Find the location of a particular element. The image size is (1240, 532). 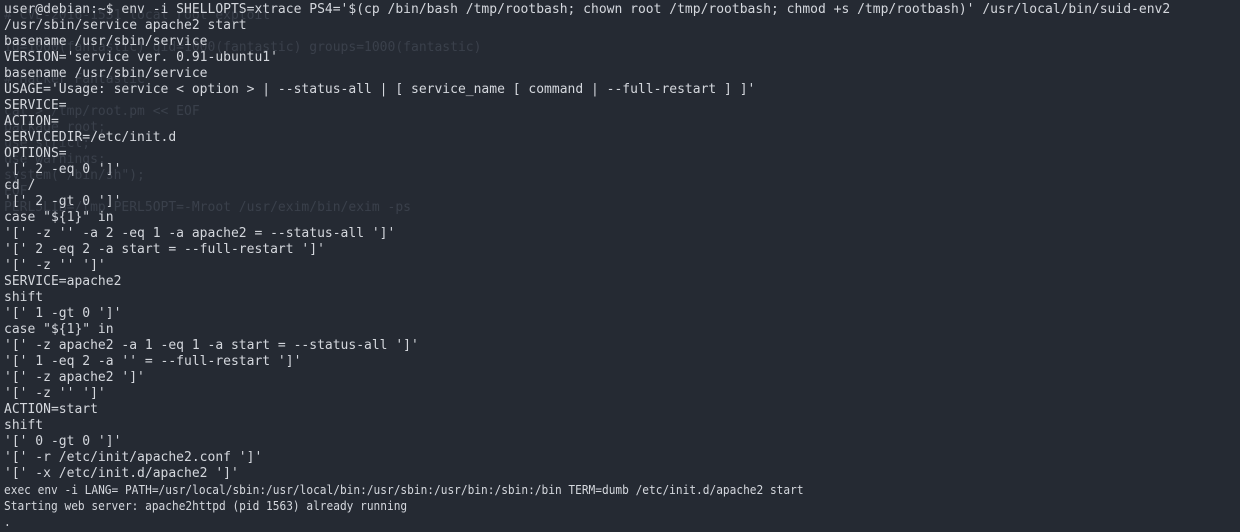

trace-line: '[' 1 -eq 2 -a '' = --full-restart ']' is located at coordinates (153, 361).